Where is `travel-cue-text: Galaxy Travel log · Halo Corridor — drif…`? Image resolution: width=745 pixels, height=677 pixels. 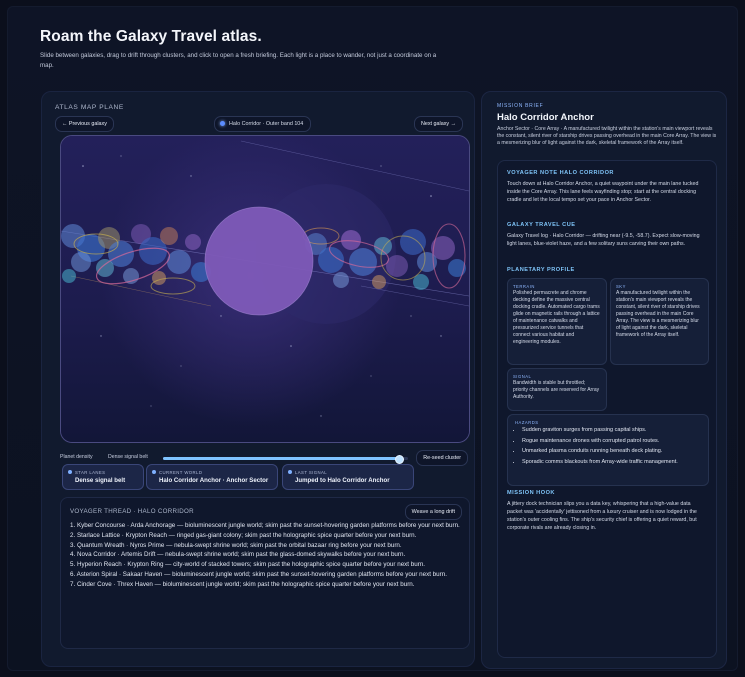 travel-cue-text: Galaxy Travel log · Halo Corridor — drif… is located at coordinates (603, 240).